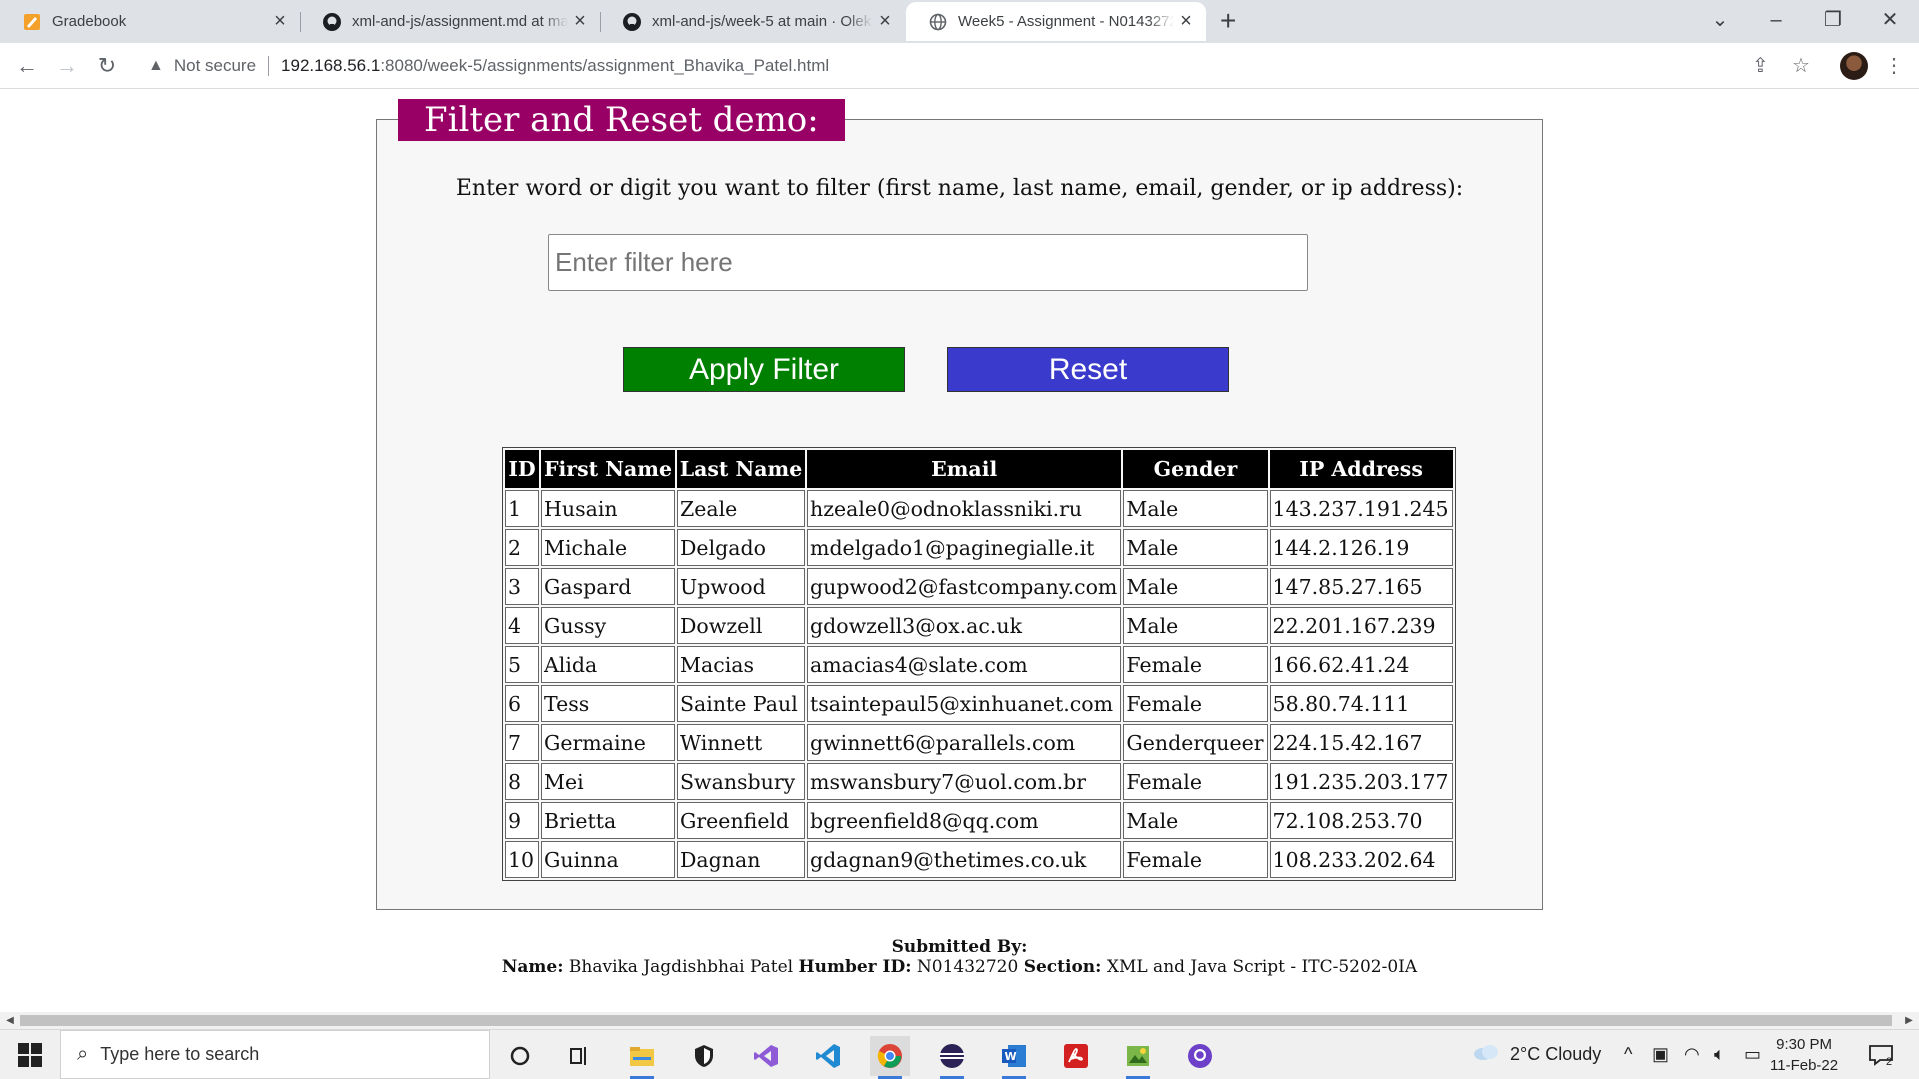  What do you see at coordinates (608, 781) in the screenshot?
I see `cell-first-name: Mei` at bounding box center [608, 781].